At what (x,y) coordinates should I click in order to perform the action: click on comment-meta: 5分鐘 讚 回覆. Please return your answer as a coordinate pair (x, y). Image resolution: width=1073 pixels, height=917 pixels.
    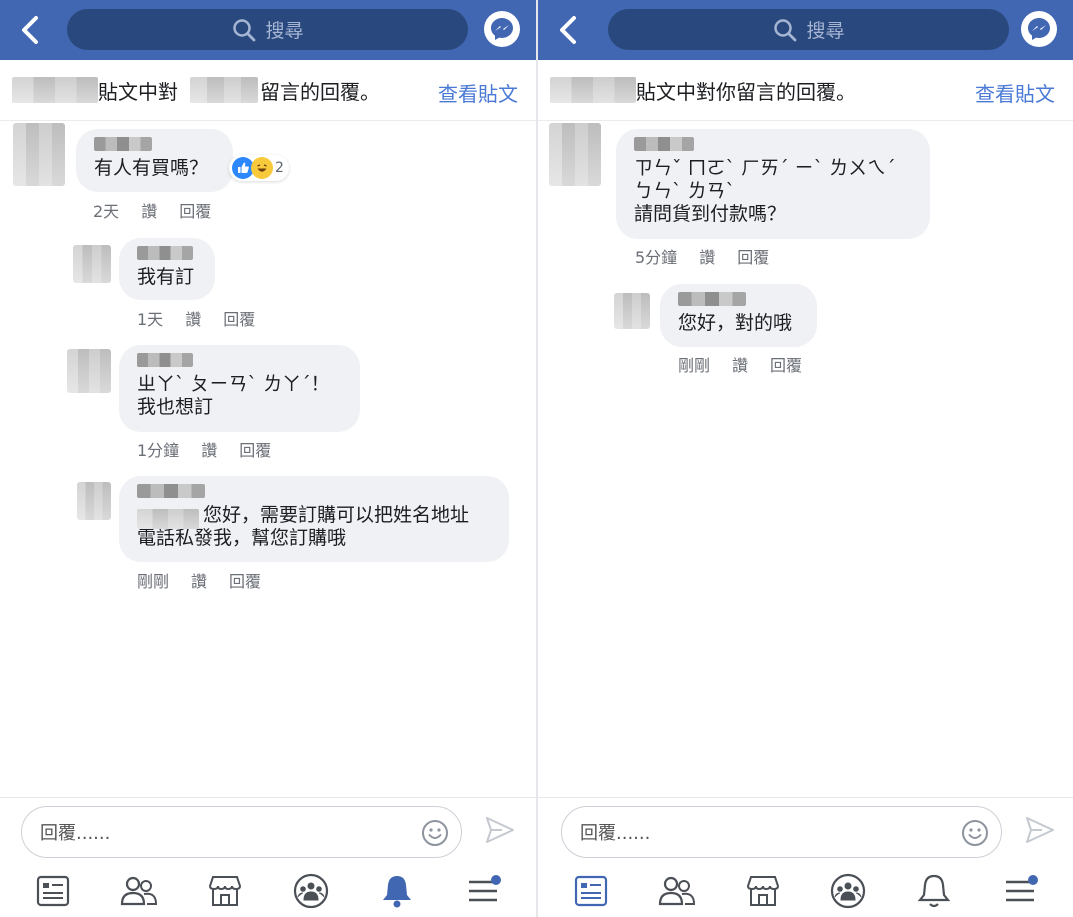
    Looking at the image, I should click on (702, 256).